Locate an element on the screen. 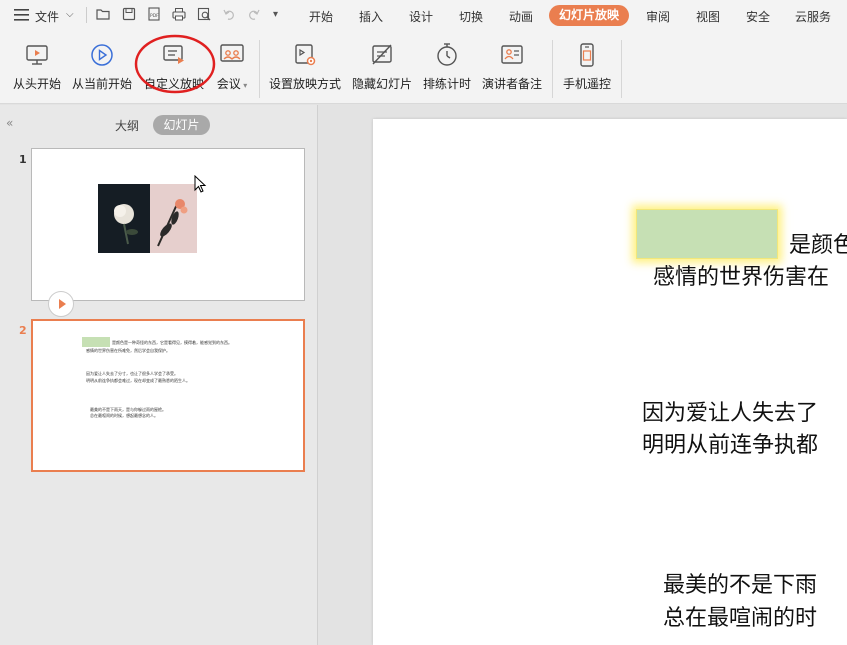  flower-image-dark is located at coordinates (124, 218).